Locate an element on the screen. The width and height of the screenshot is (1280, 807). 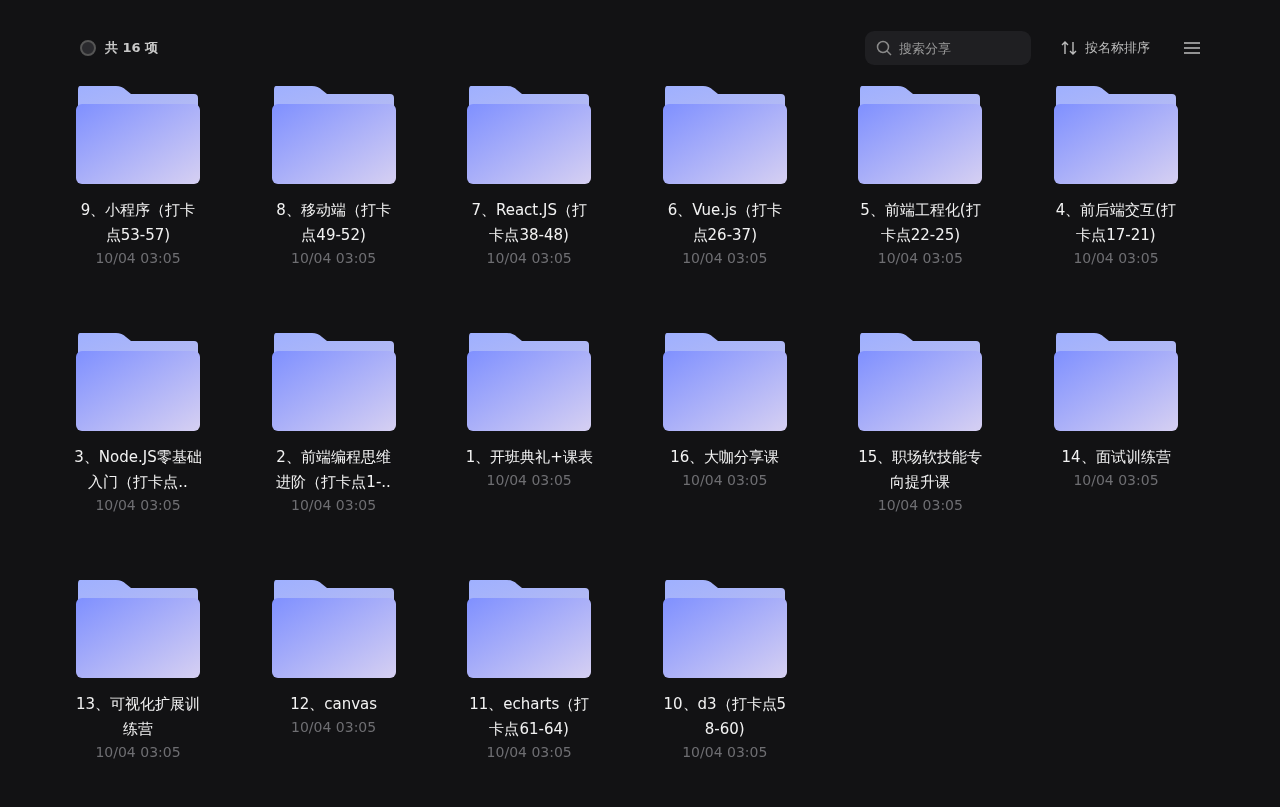
search-icon is located at coordinates (884, 48).